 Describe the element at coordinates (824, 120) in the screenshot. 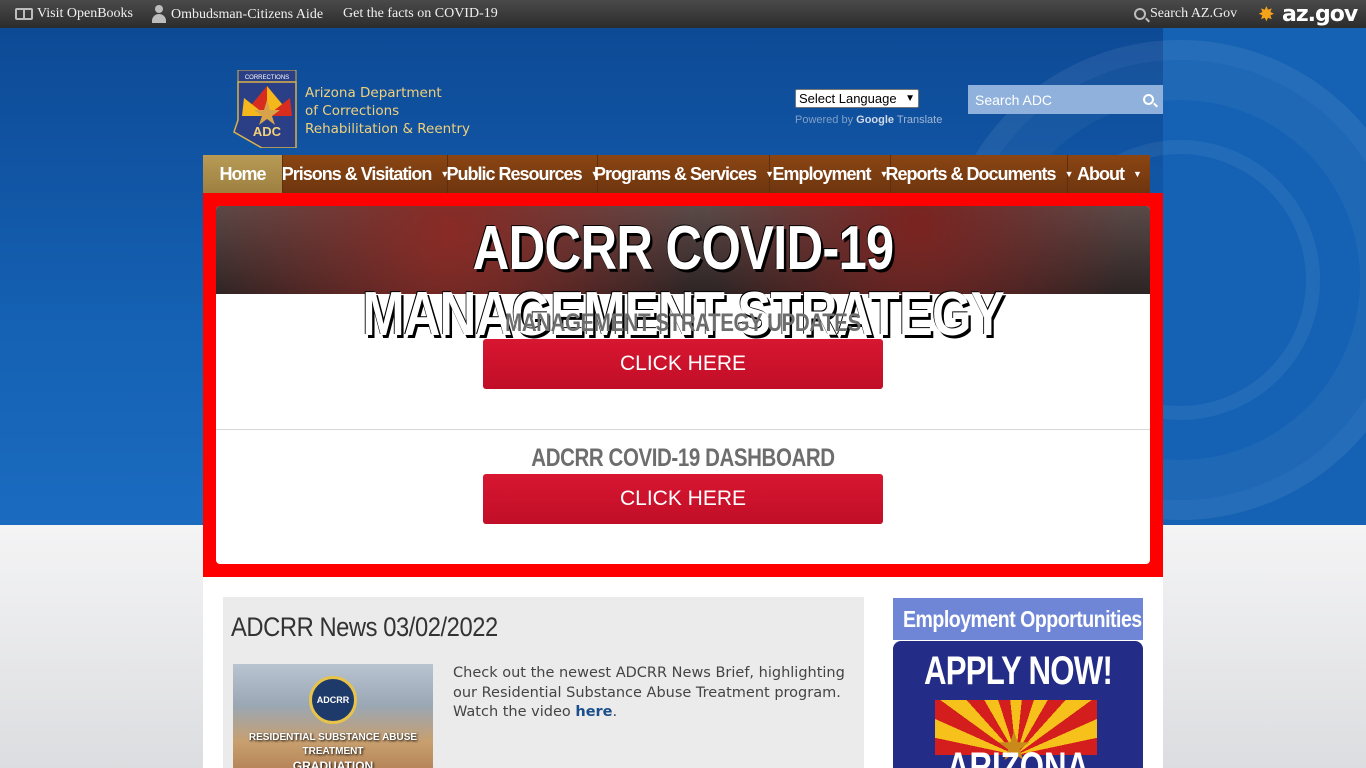

I see `powered-by-label: Powered by` at that location.